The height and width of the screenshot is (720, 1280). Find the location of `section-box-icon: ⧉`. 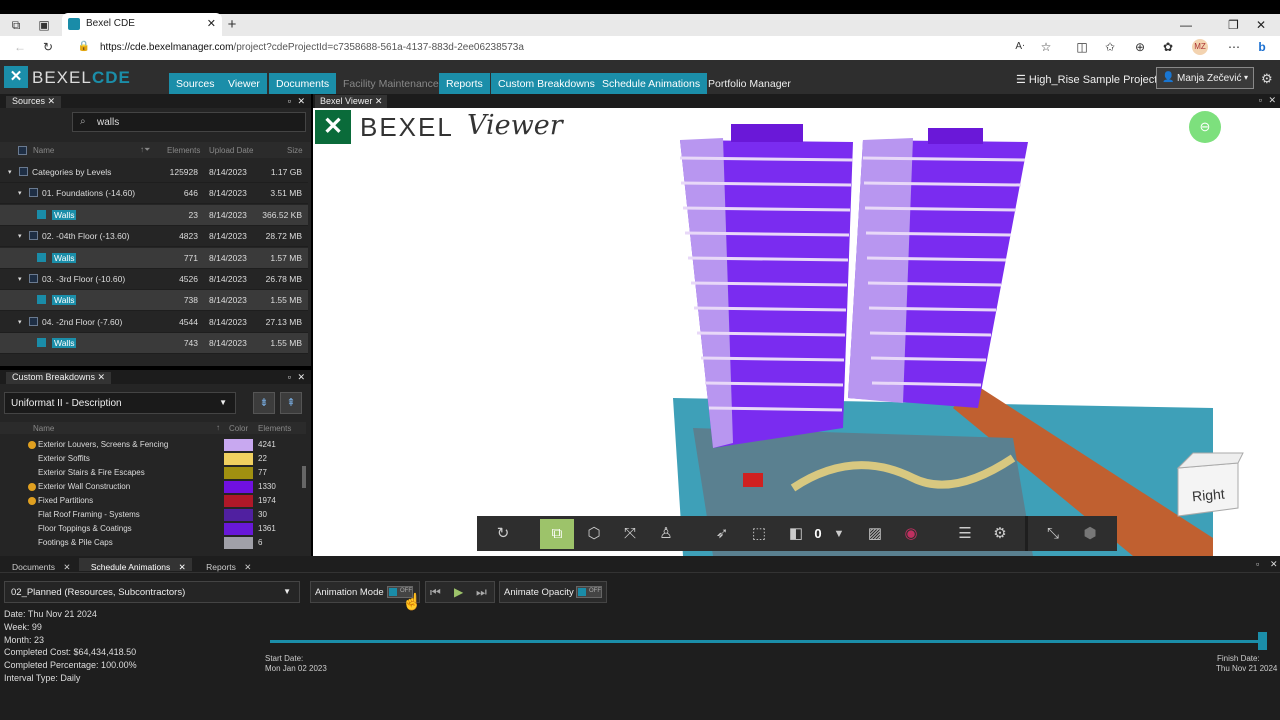

section-box-icon: ⧉ is located at coordinates (557, 534).